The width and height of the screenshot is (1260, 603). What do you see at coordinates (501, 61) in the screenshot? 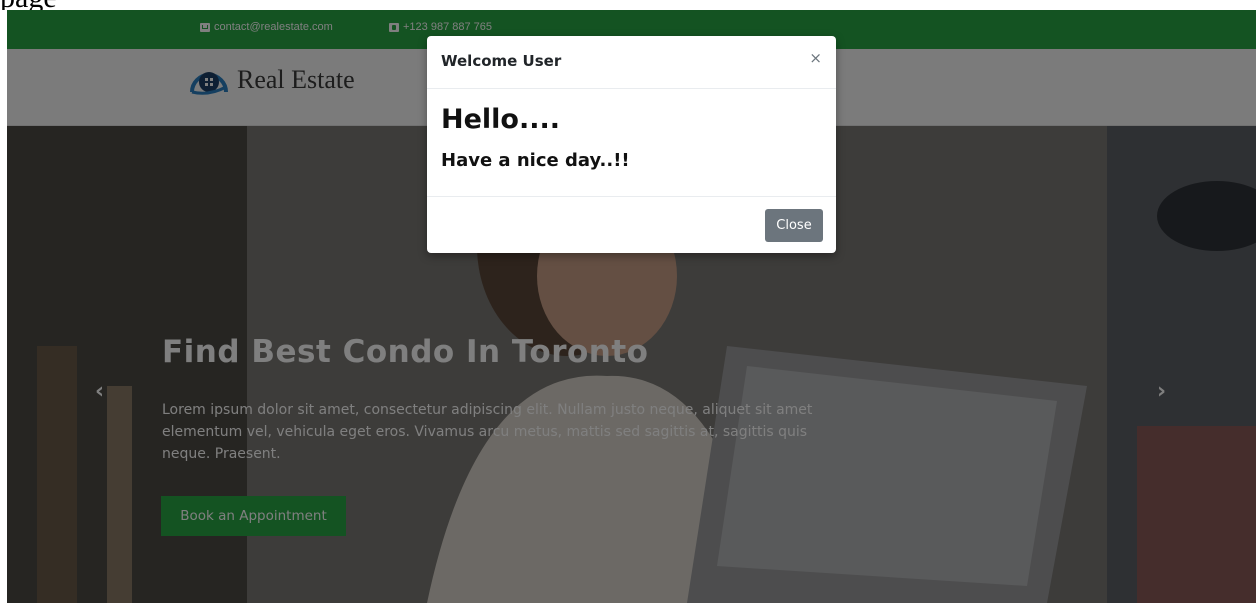
I see `modal-title: Welcome User` at bounding box center [501, 61].